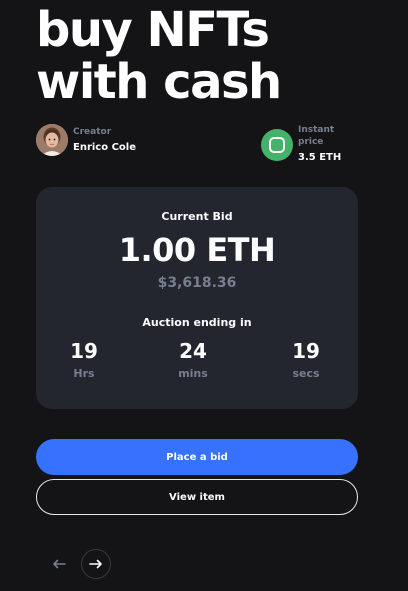  Describe the element at coordinates (84, 373) in the screenshot. I see `timer-hours-unit: Hrs` at that location.